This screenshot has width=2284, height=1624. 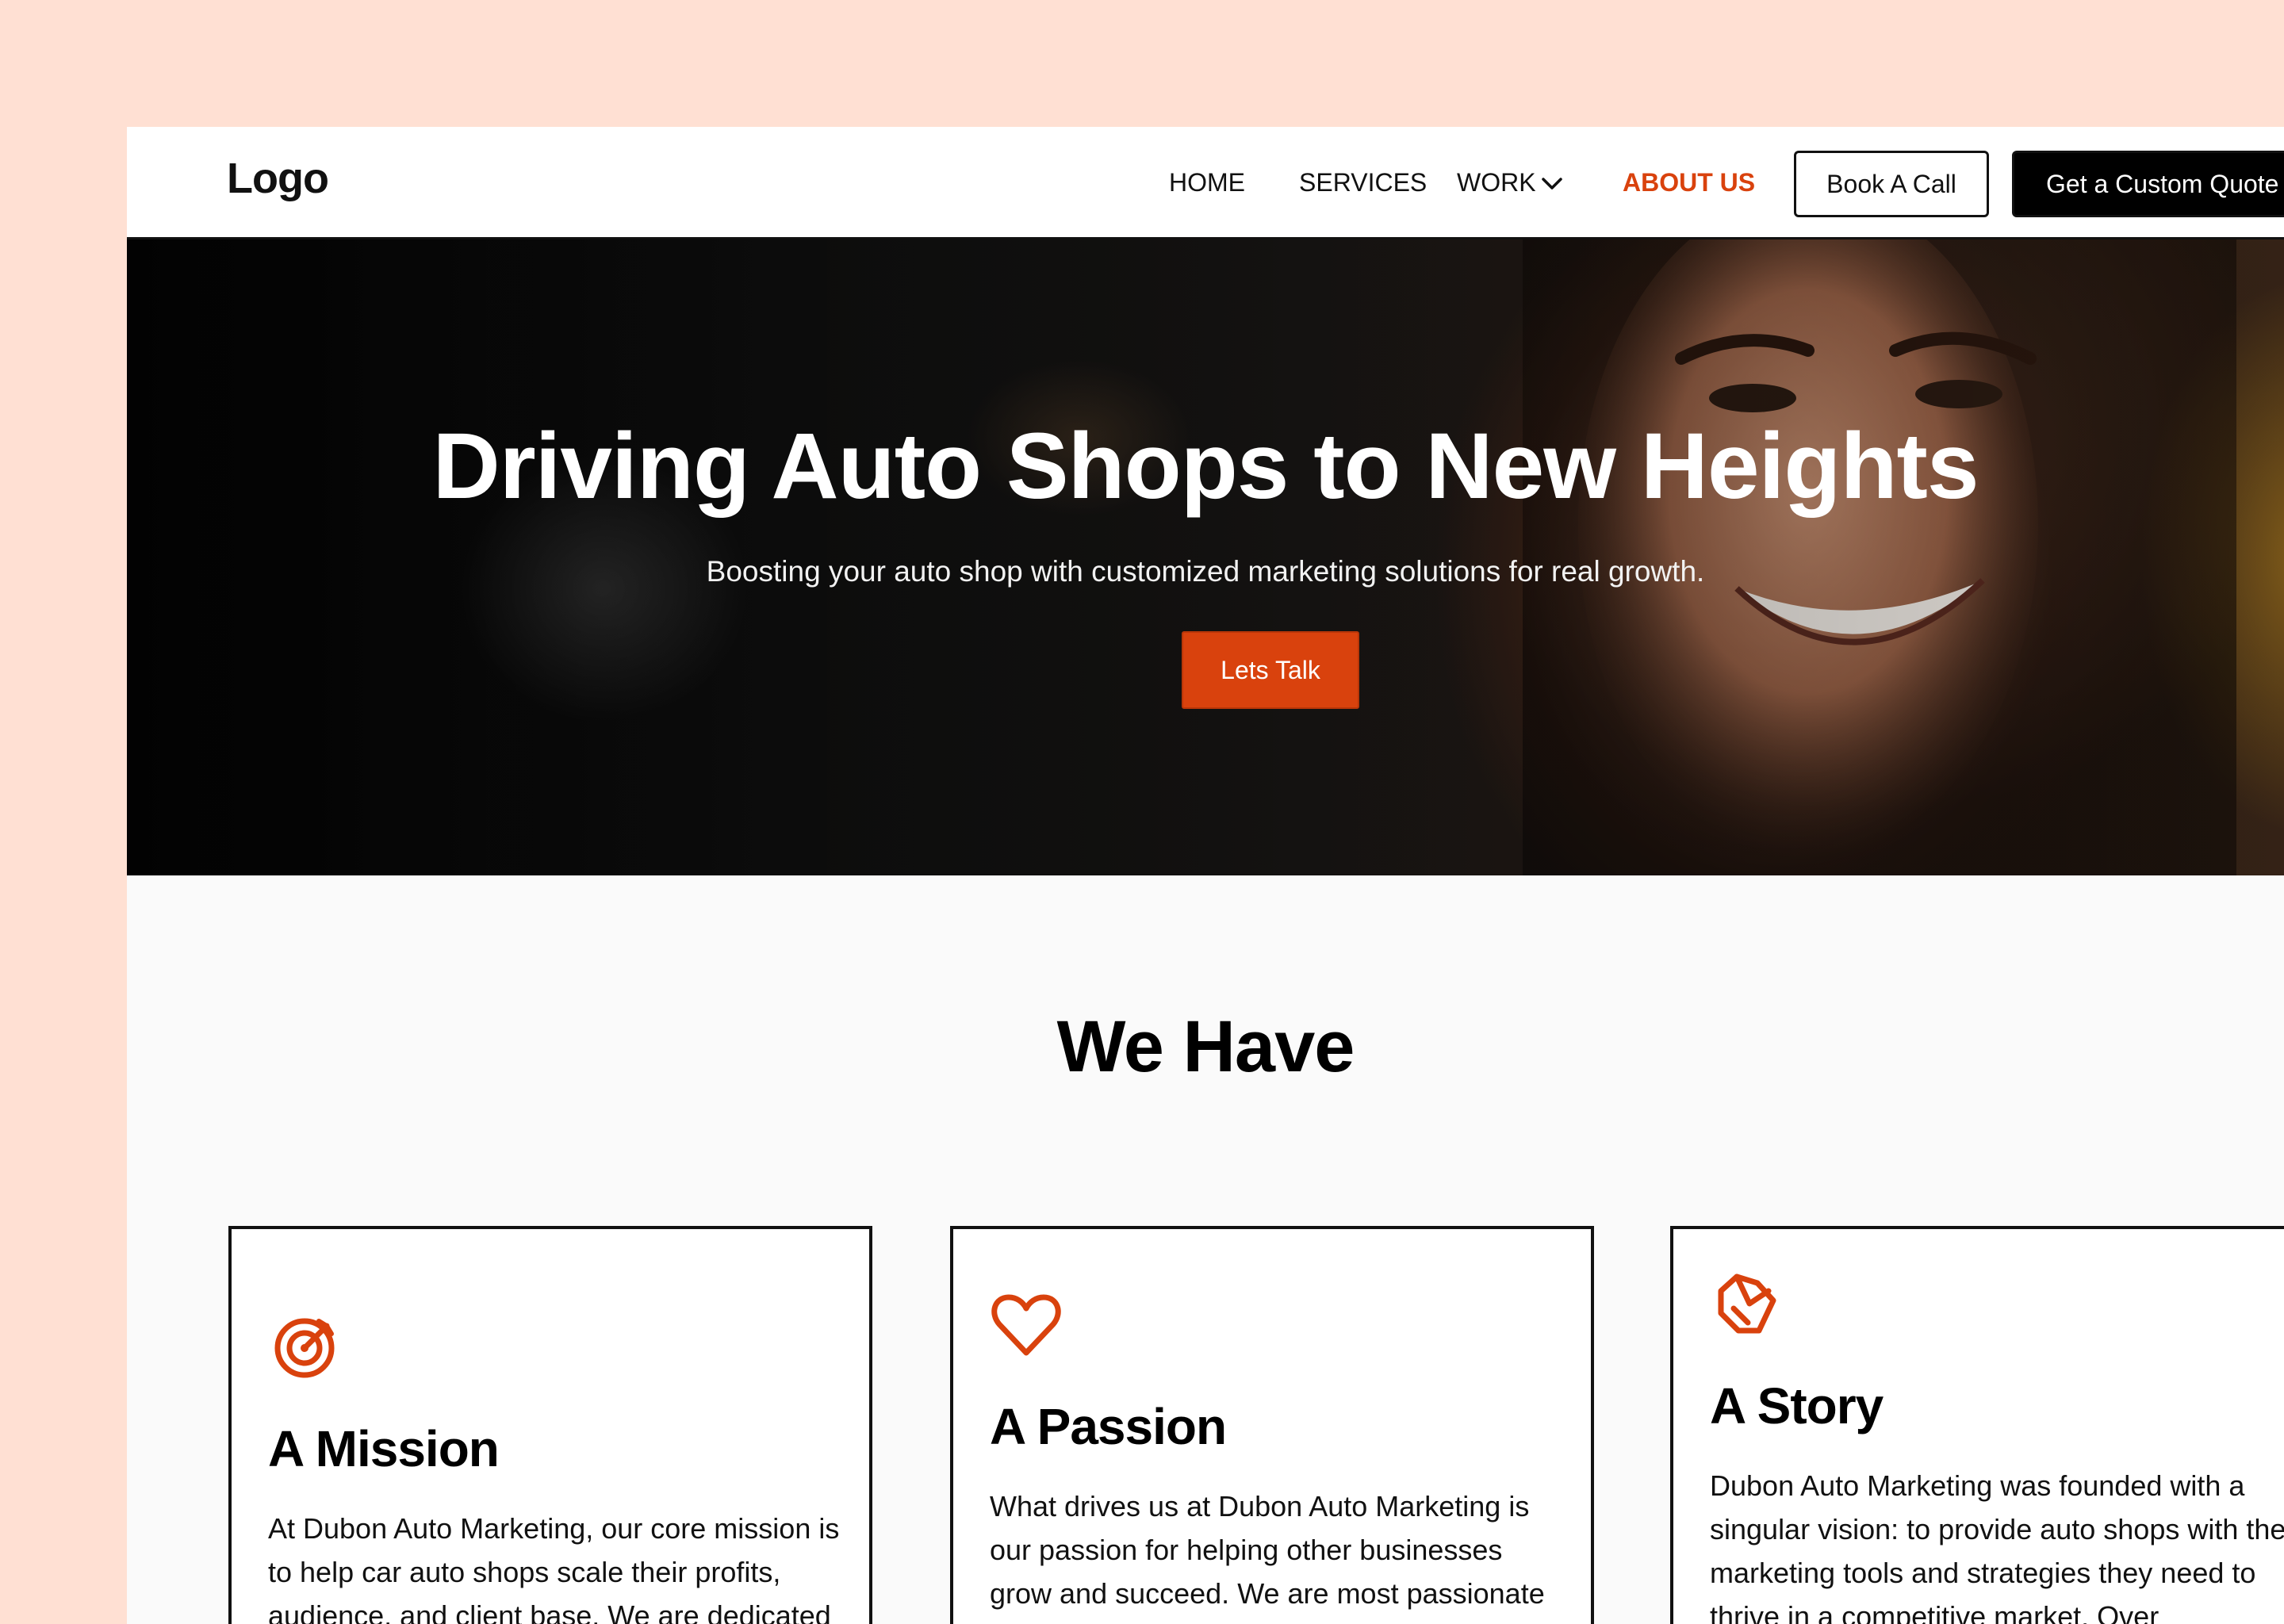 I want to click on card-title: A Story, so click(x=1797, y=1405).